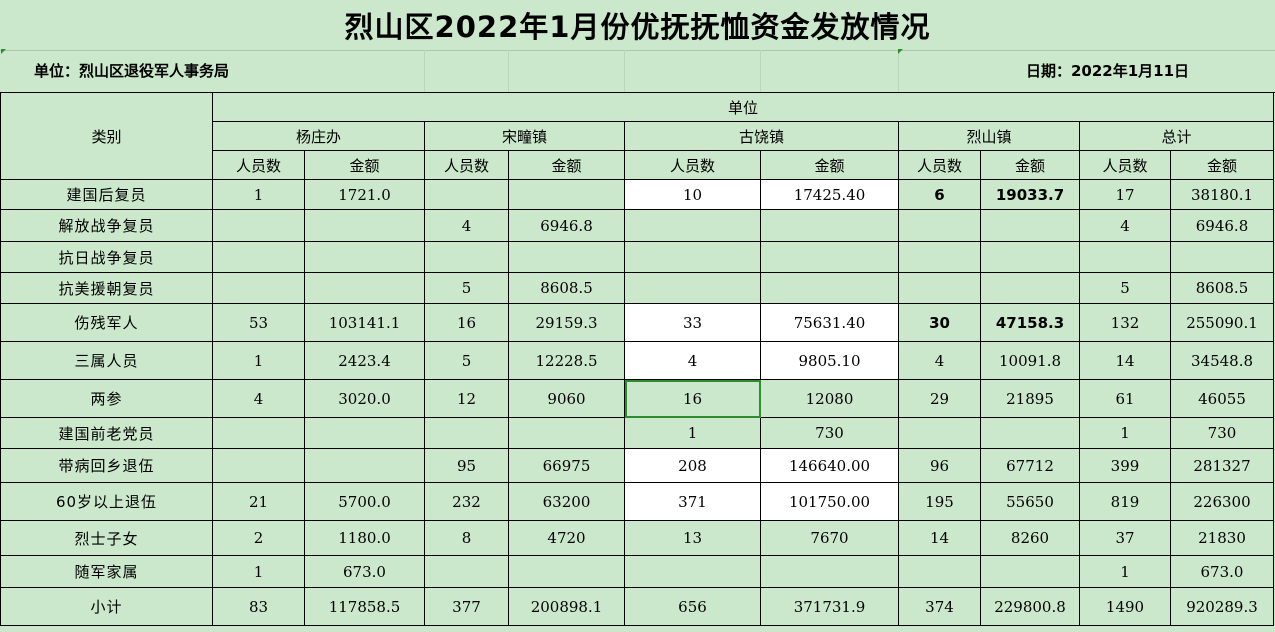  Describe the element at coordinates (829, 360) in the screenshot. I see `cell-amount: 9805.10` at that location.